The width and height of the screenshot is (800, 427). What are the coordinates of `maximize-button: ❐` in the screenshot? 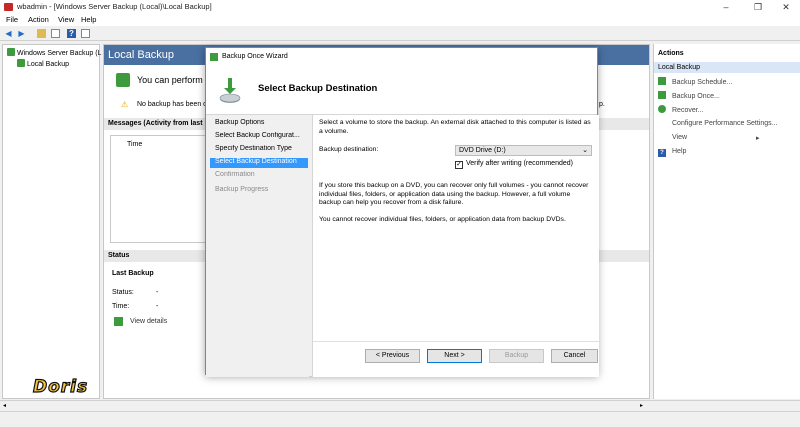 It's located at (758, 7).